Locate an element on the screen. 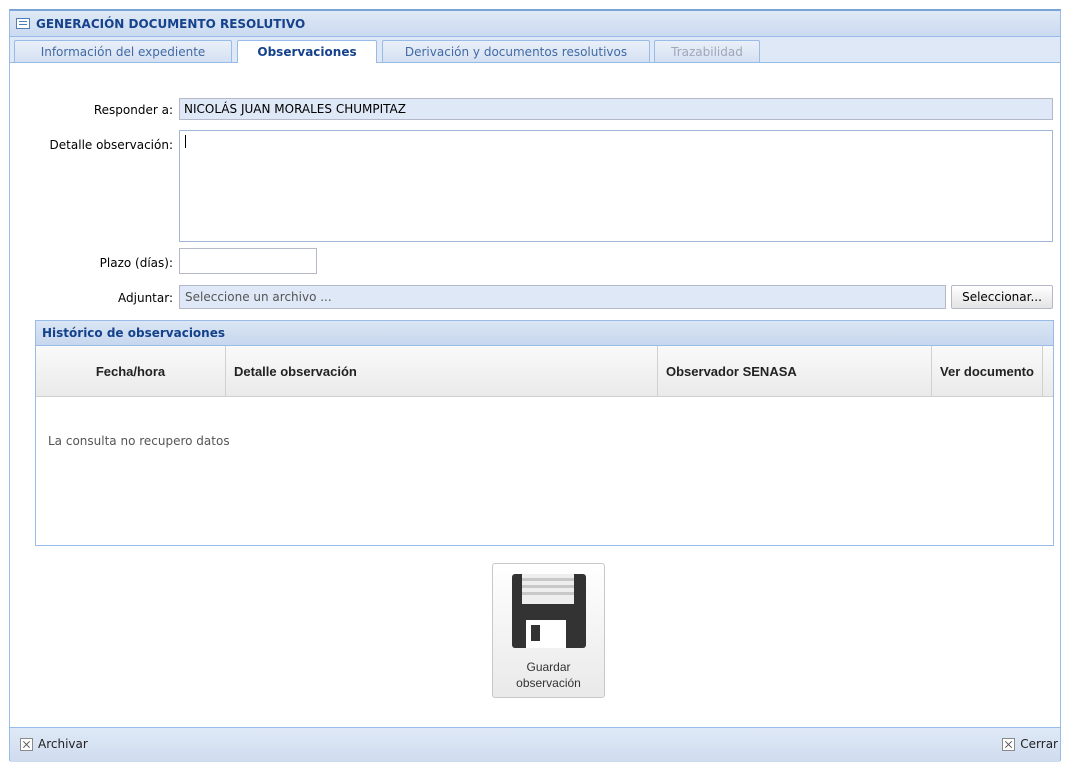 The height and width of the screenshot is (762, 1068). detalle-label: Detalle observación: is located at coordinates (111, 145).